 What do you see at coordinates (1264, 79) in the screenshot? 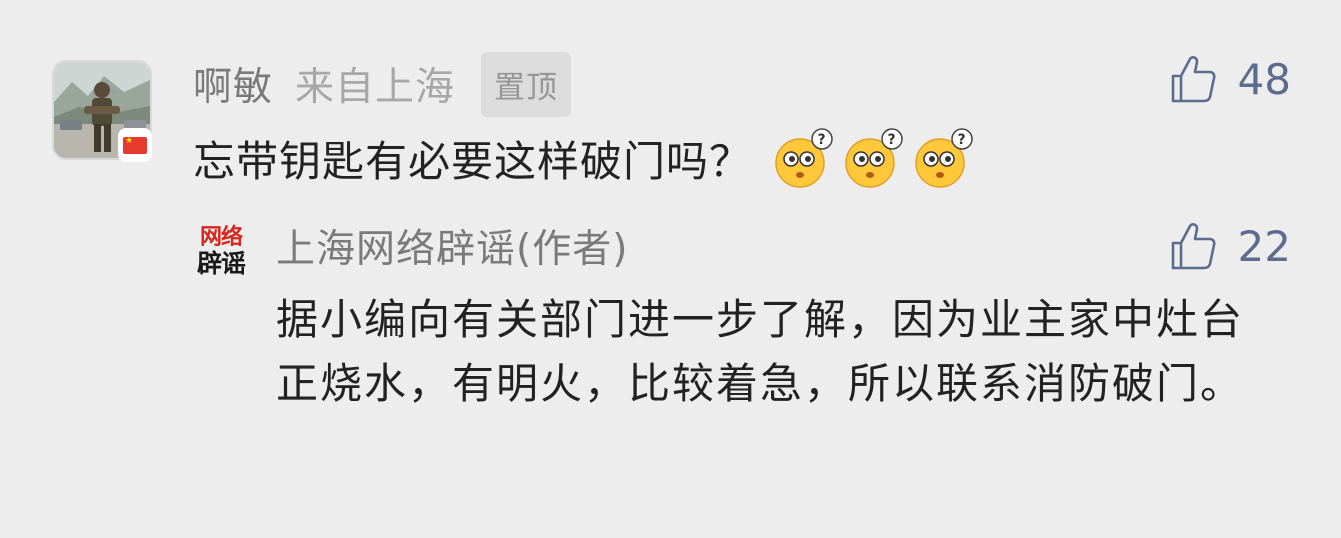
I see `comment-like-count: 48` at bounding box center [1264, 79].